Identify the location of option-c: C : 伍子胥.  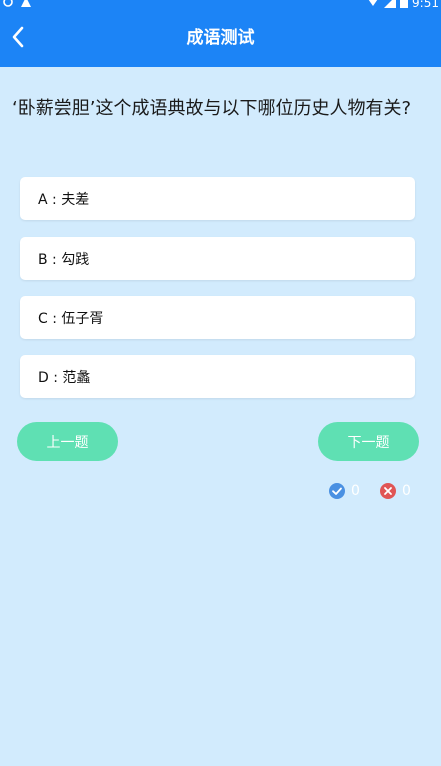
(217, 317).